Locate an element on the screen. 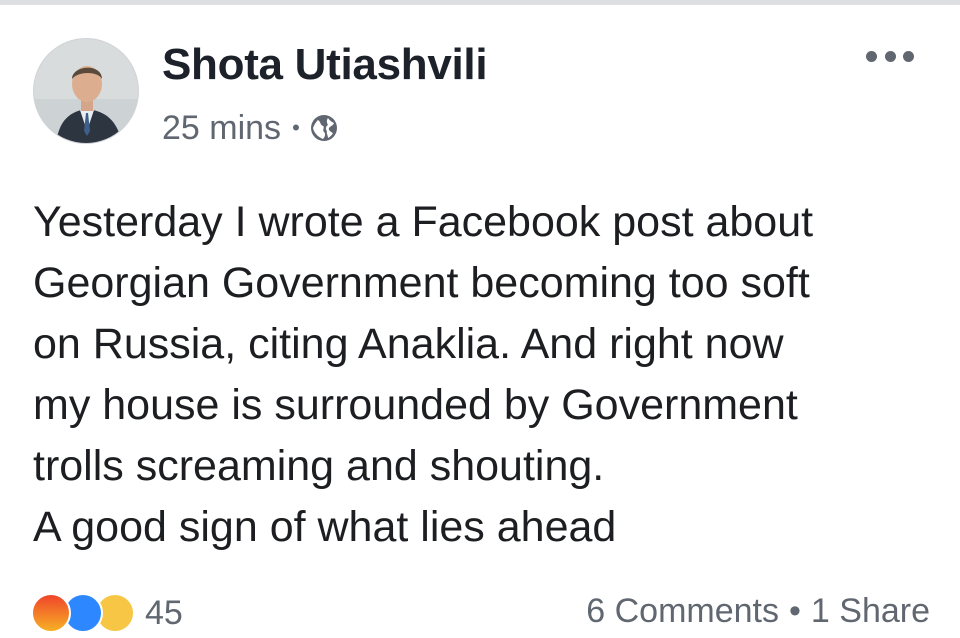  more-options-icon is located at coordinates (890, 56).